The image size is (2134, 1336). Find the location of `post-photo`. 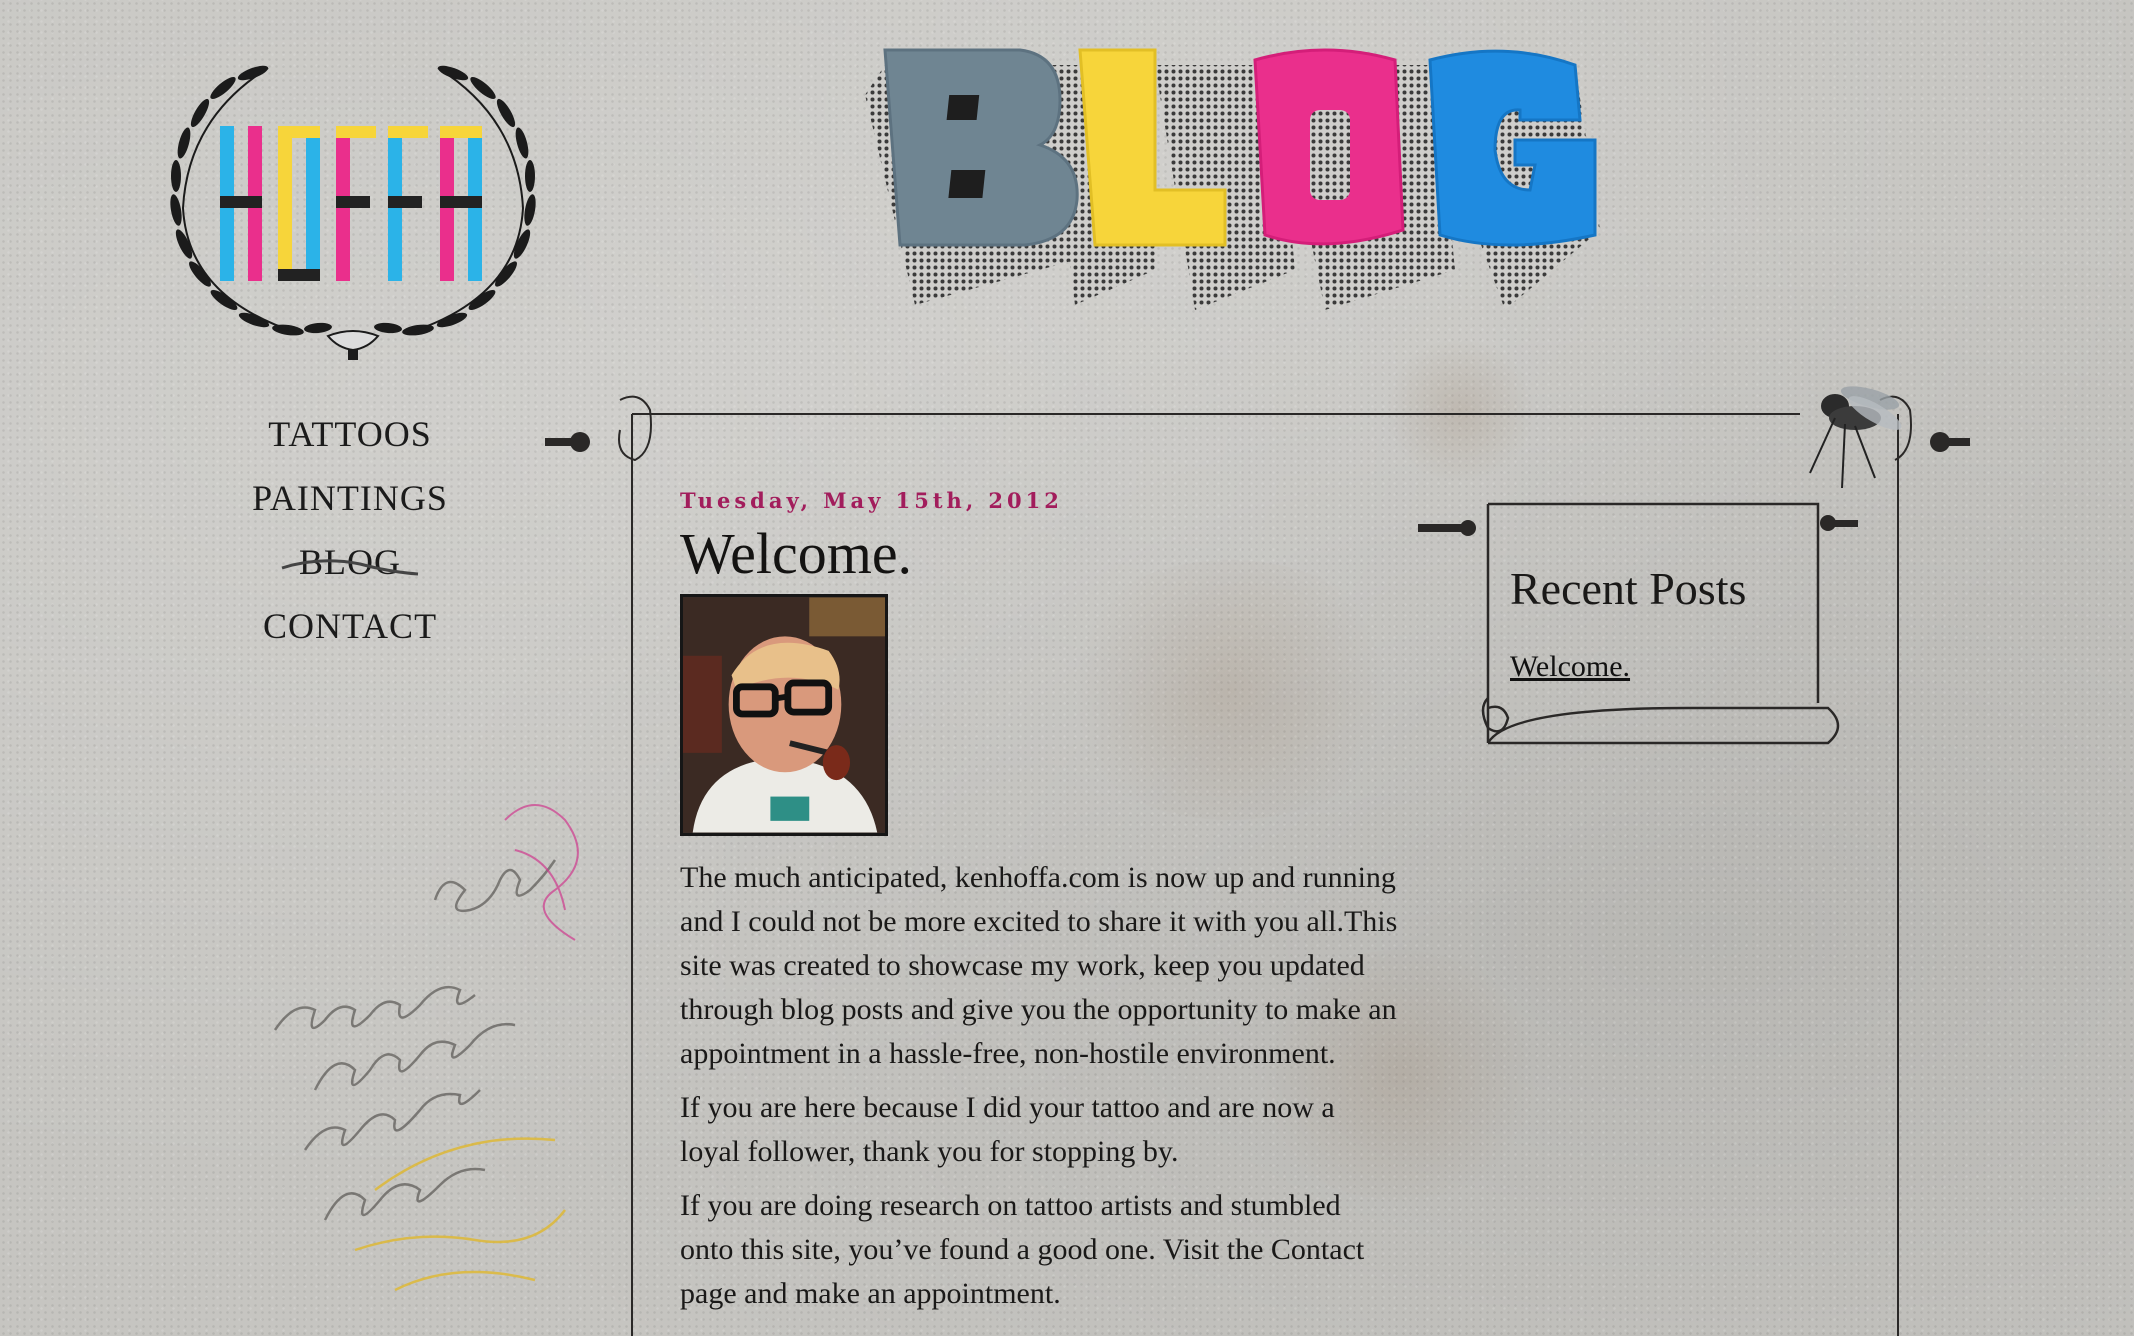

post-photo is located at coordinates (784, 715).